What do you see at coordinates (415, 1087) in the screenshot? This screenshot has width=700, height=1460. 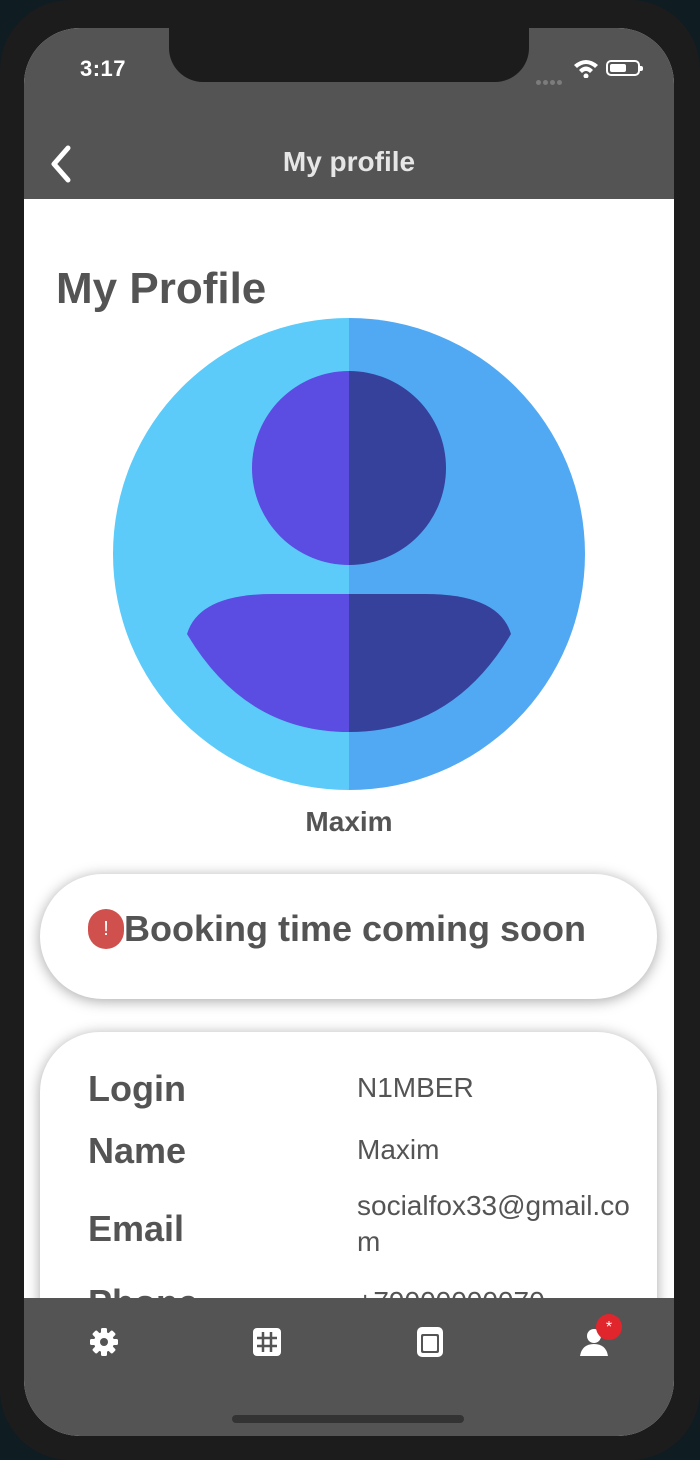 I see `login-value: N1MBER` at bounding box center [415, 1087].